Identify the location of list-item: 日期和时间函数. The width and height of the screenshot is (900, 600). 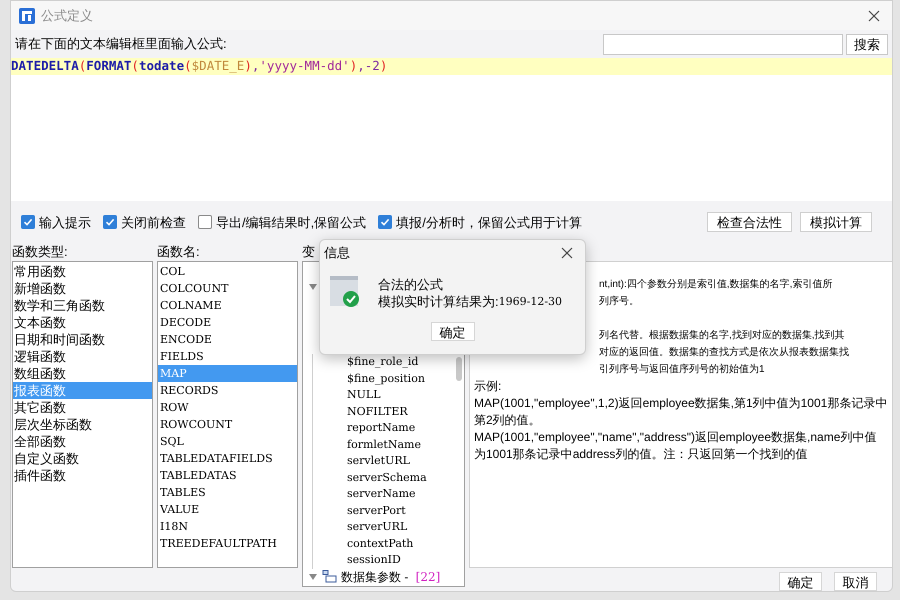
(82, 339).